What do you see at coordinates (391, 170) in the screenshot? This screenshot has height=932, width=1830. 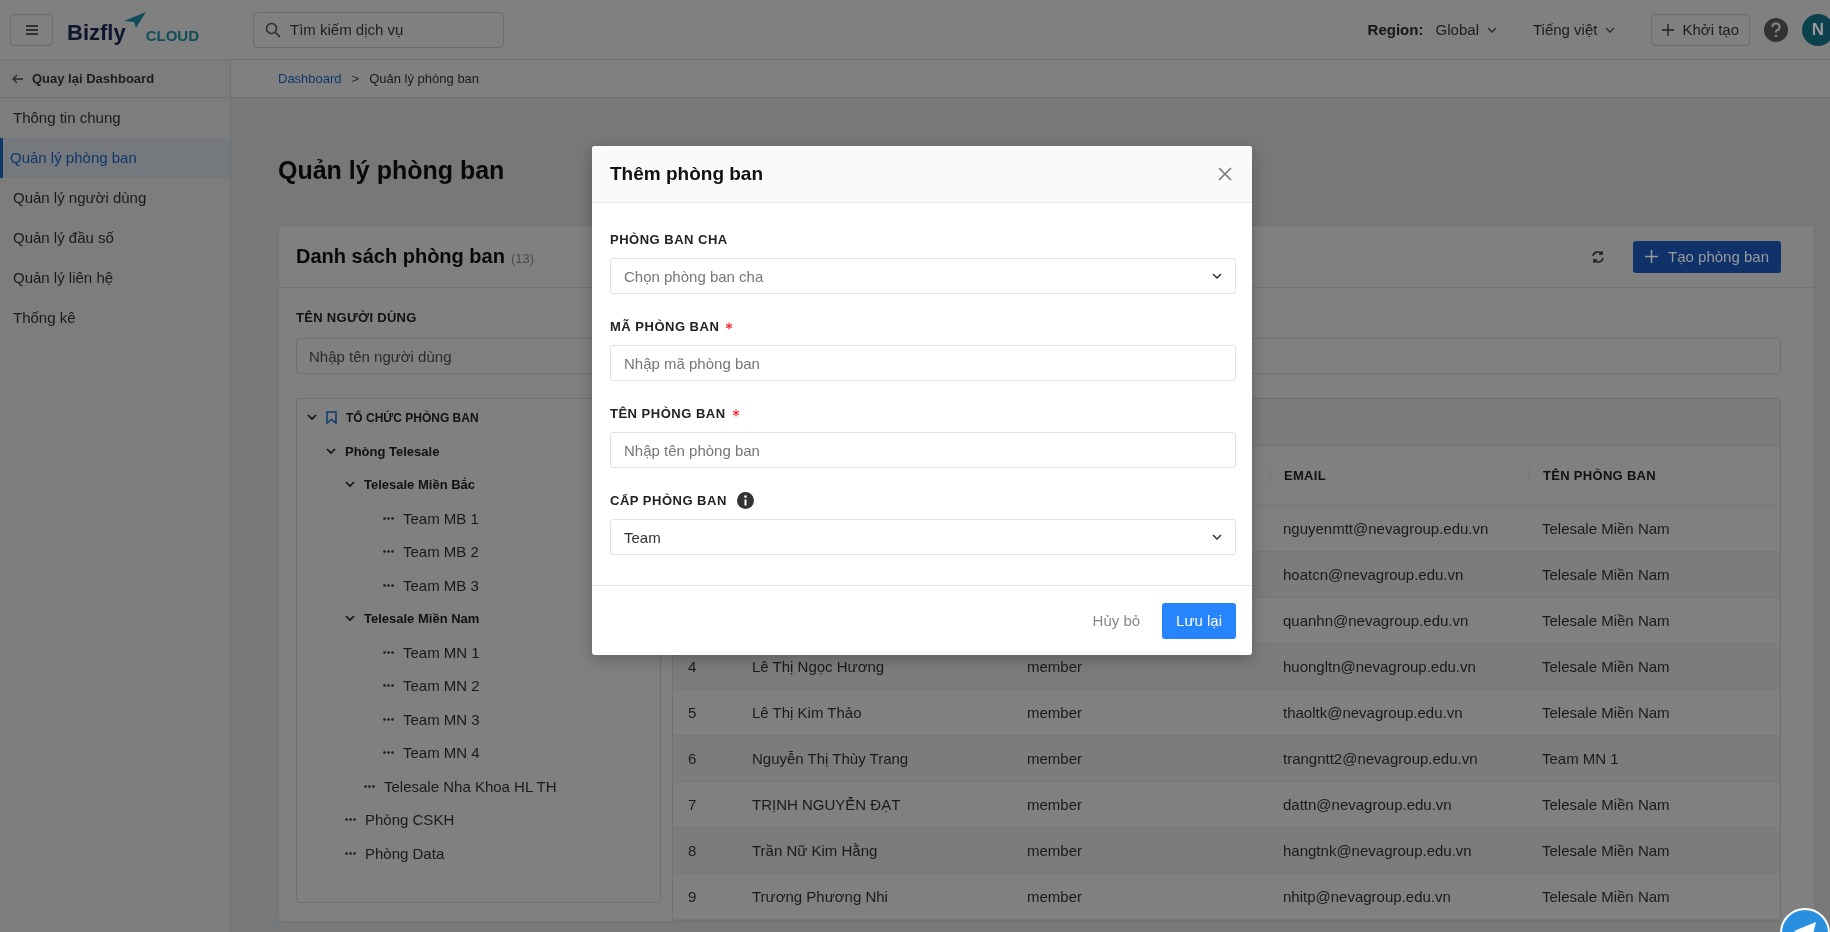 I see `page-title: Quản lý phòng ban` at bounding box center [391, 170].